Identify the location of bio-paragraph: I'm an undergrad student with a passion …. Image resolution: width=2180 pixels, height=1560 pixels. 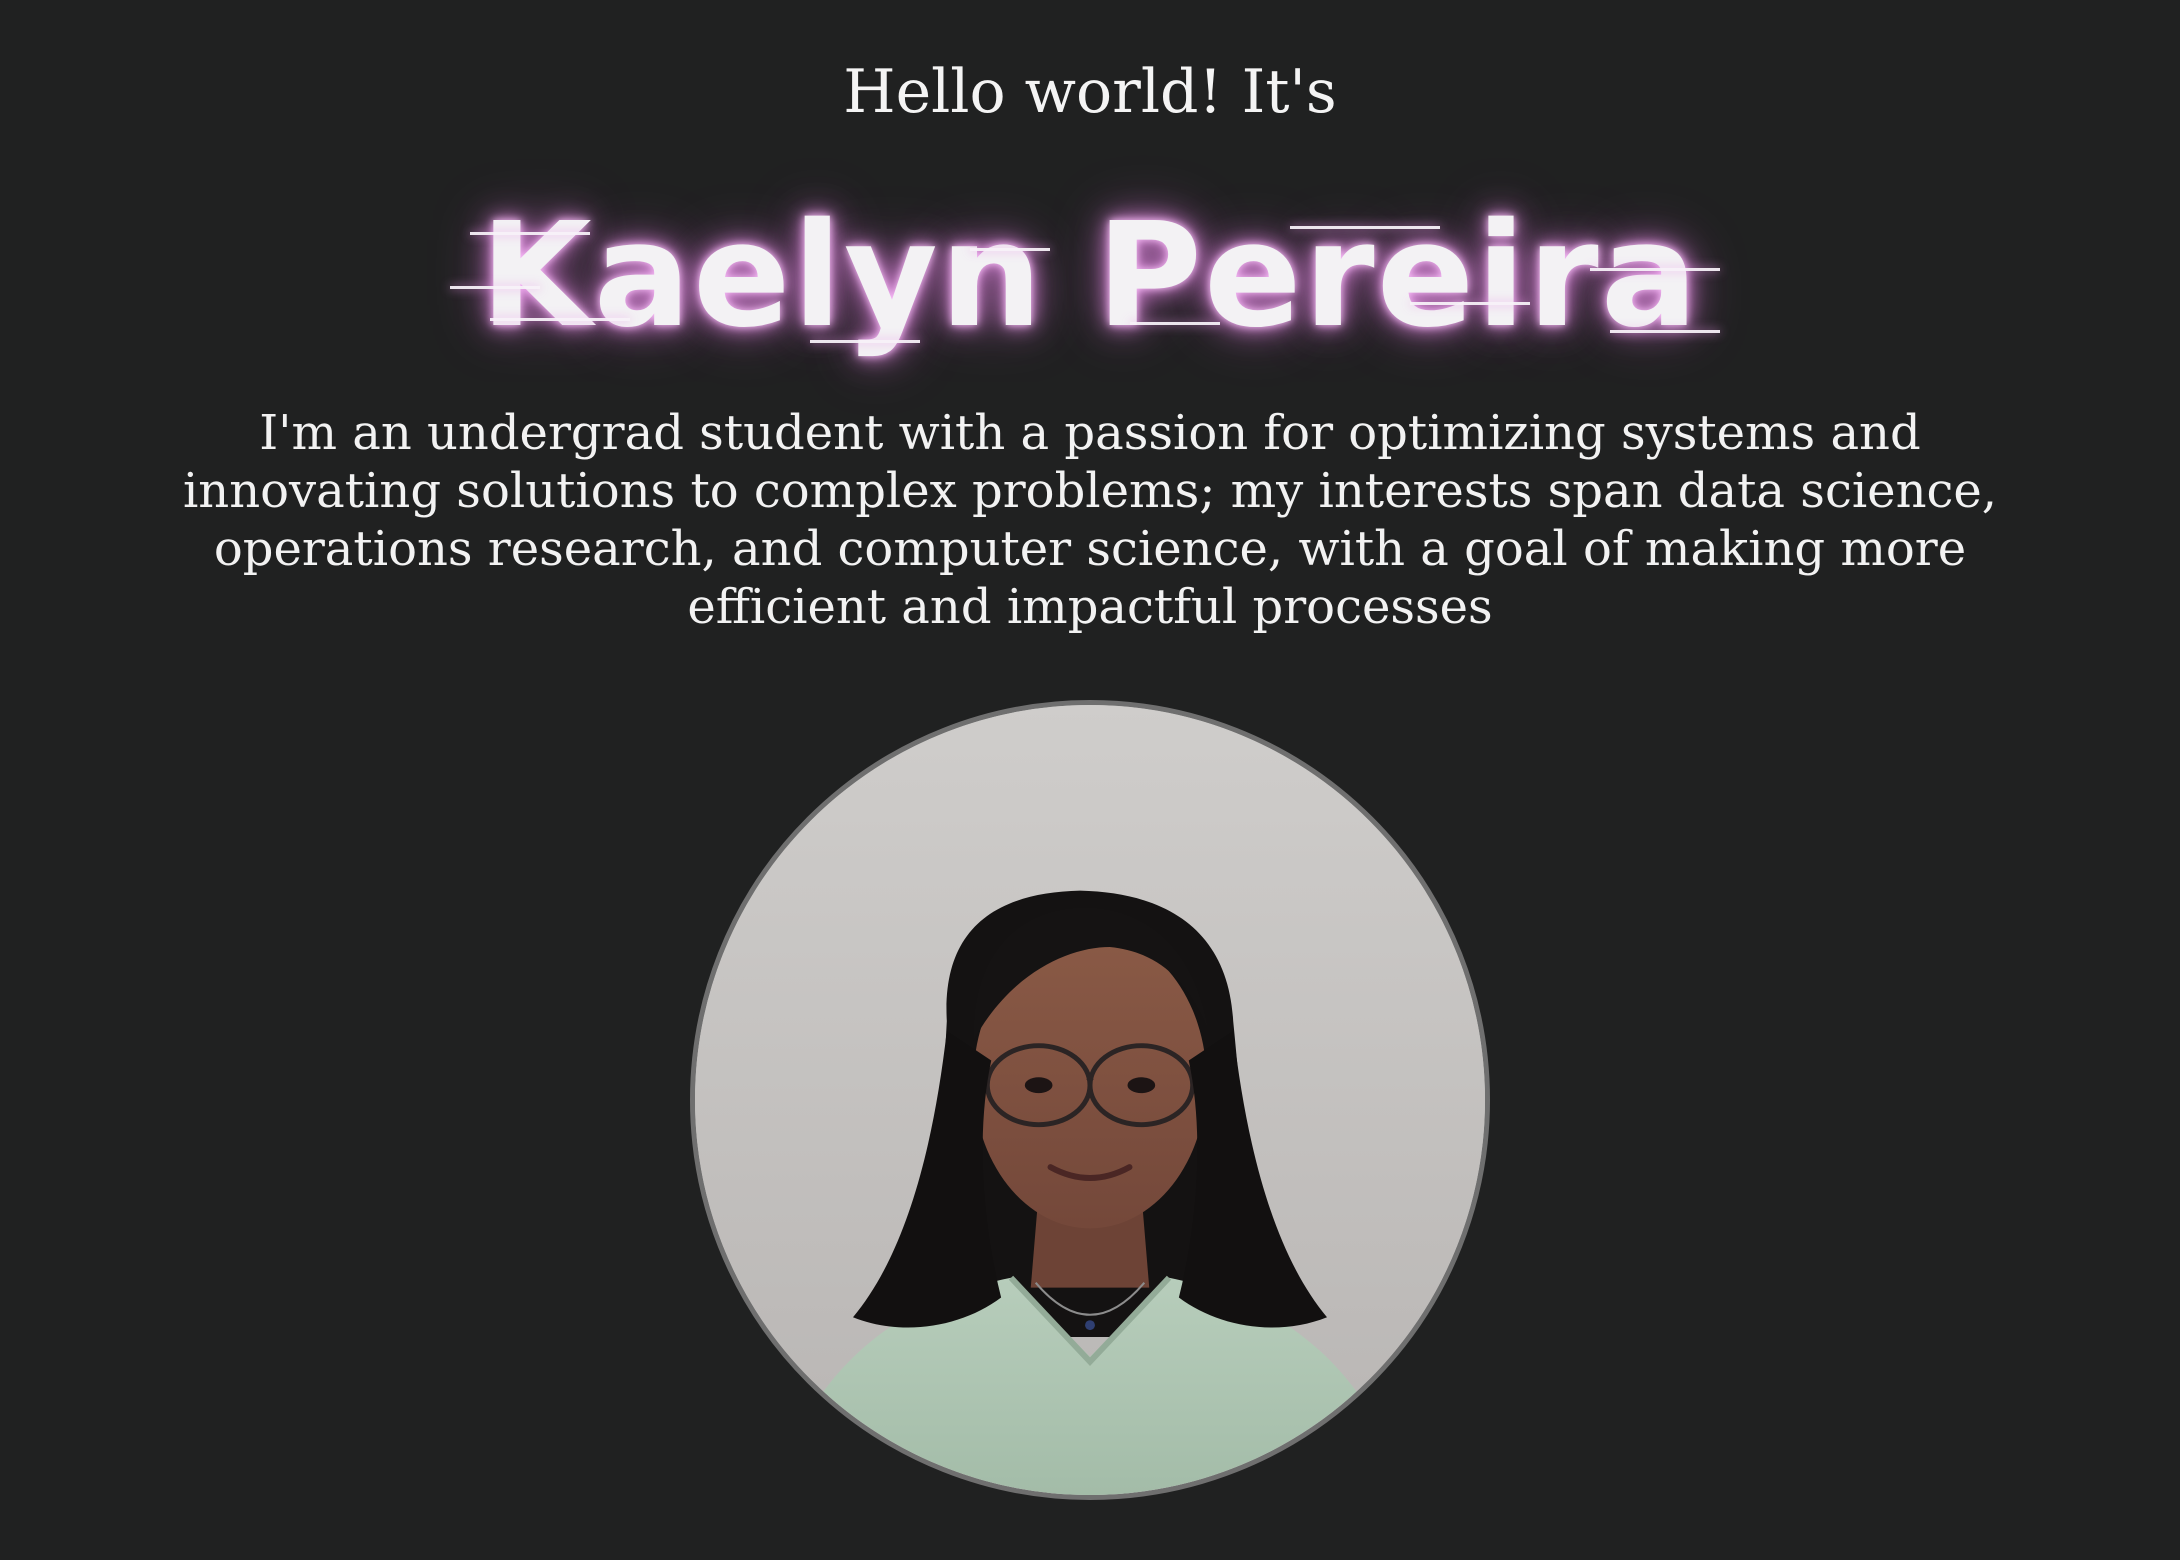
(1090, 520).